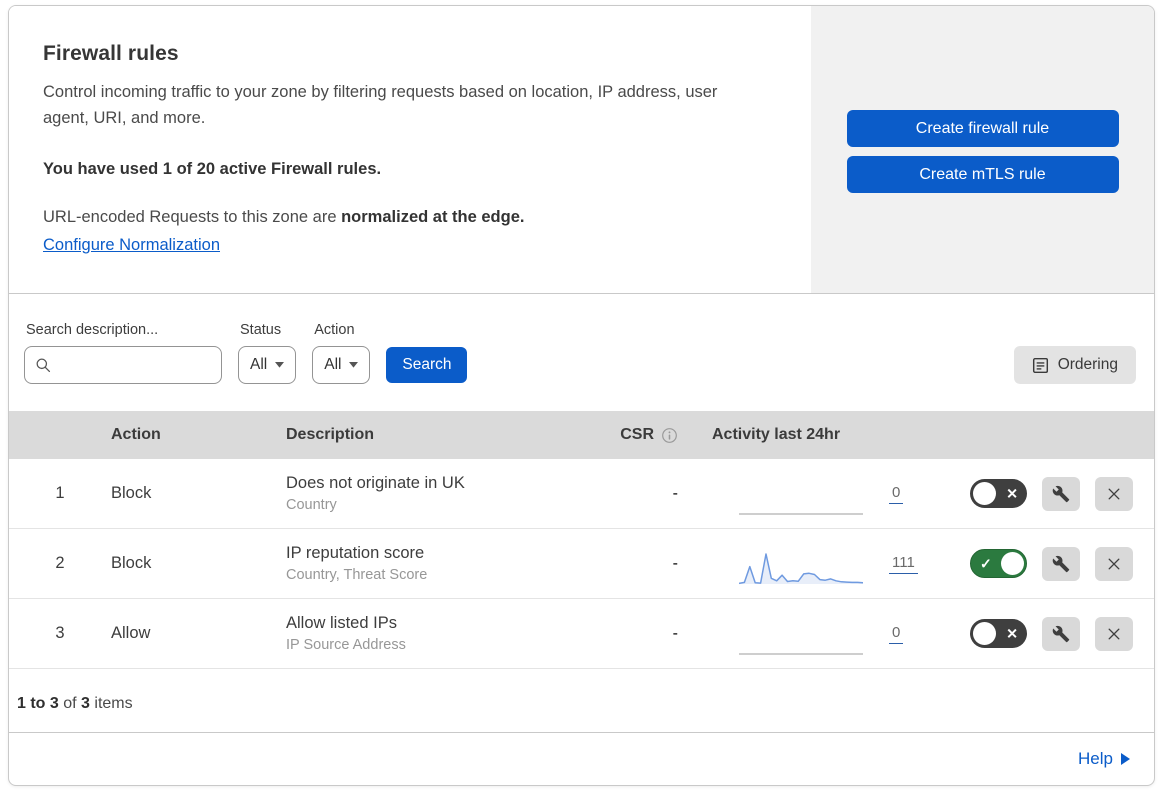 The height and width of the screenshot is (796, 1161). I want to click on rule-ruleset: IP Source Address, so click(346, 645).